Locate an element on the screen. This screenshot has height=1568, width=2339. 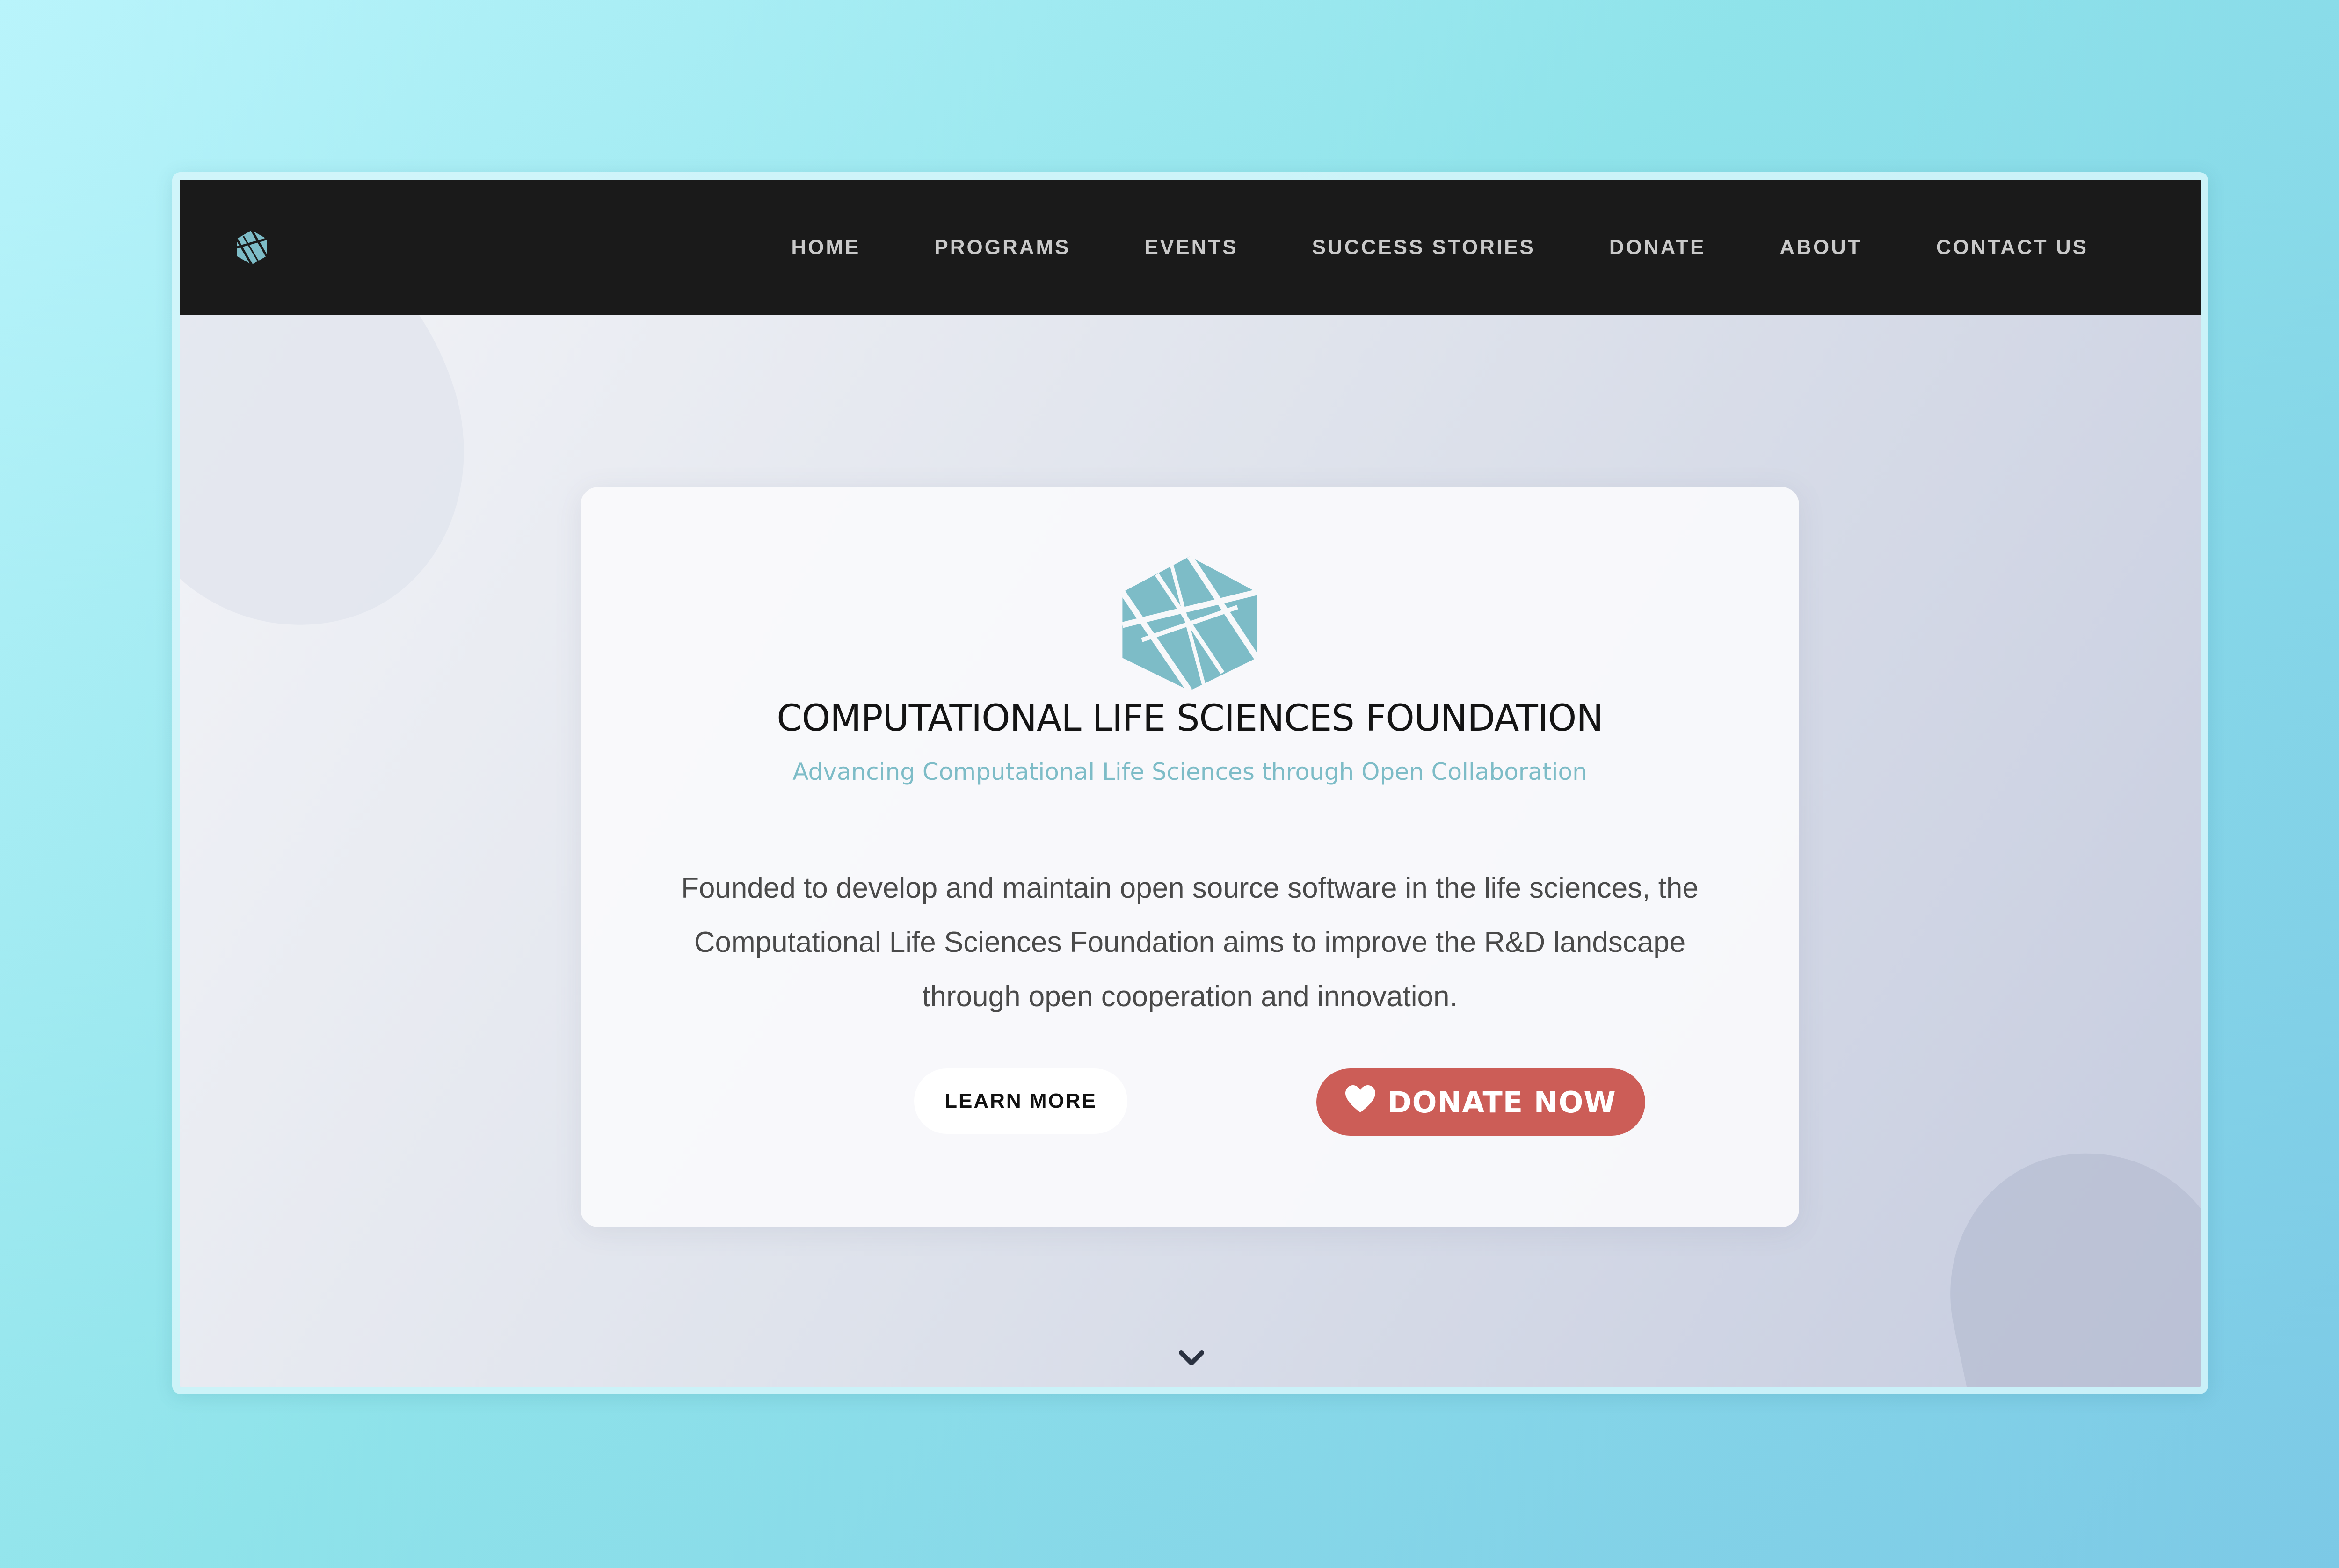
chevron-down-icon is located at coordinates (1191, 1359).